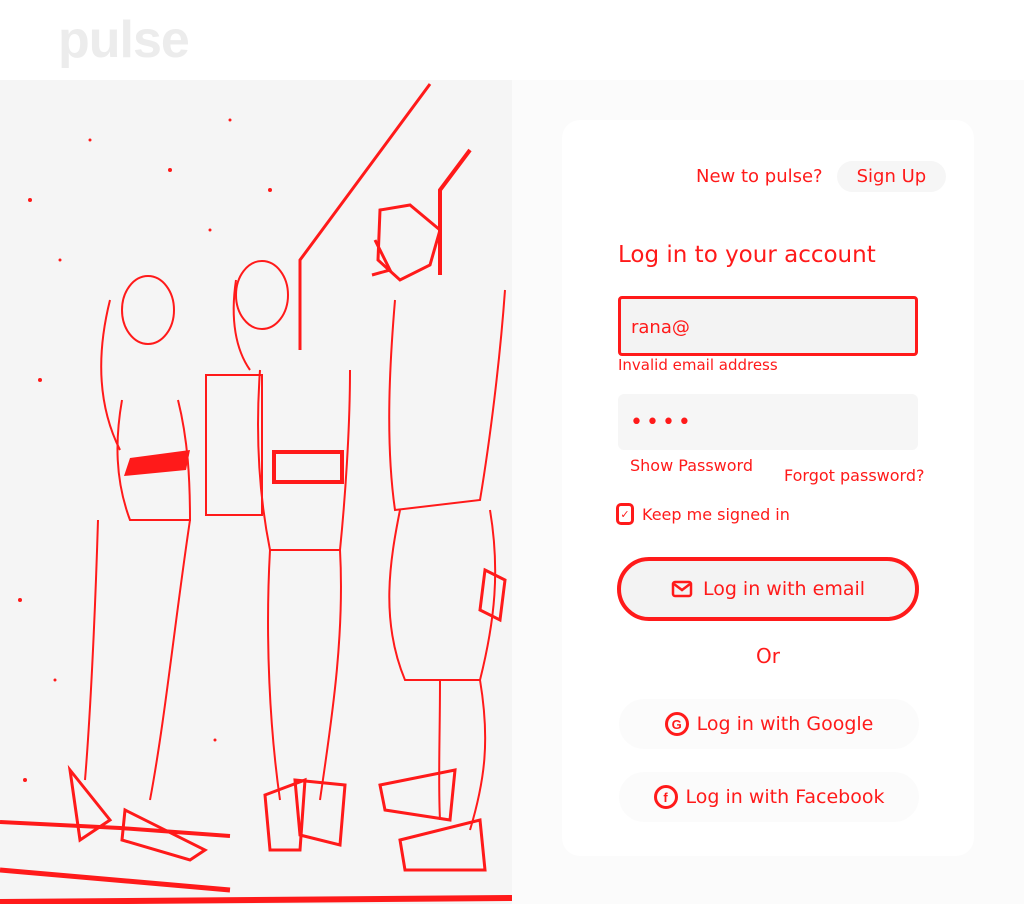 The width and height of the screenshot is (1024, 904). What do you see at coordinates (698, 365) in the screenshot?
I see `email-error-message: Invalid email address` at bounding box center [698, 365].